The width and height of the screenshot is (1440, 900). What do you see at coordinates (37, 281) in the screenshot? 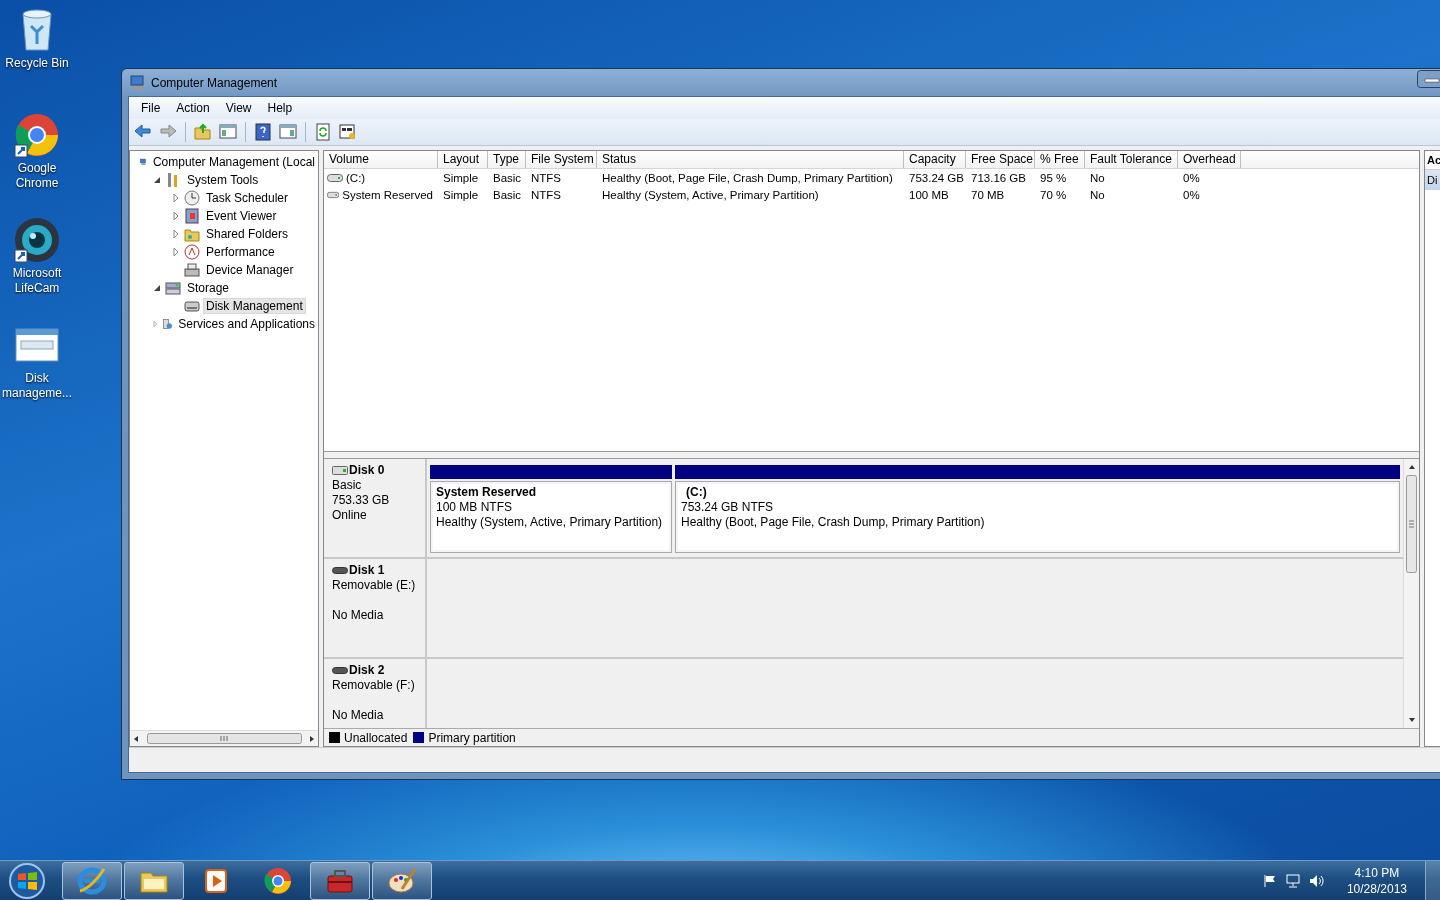
I see `desktop-icon-label: Microsoft LifeCam` at bounding box center [37, 281].